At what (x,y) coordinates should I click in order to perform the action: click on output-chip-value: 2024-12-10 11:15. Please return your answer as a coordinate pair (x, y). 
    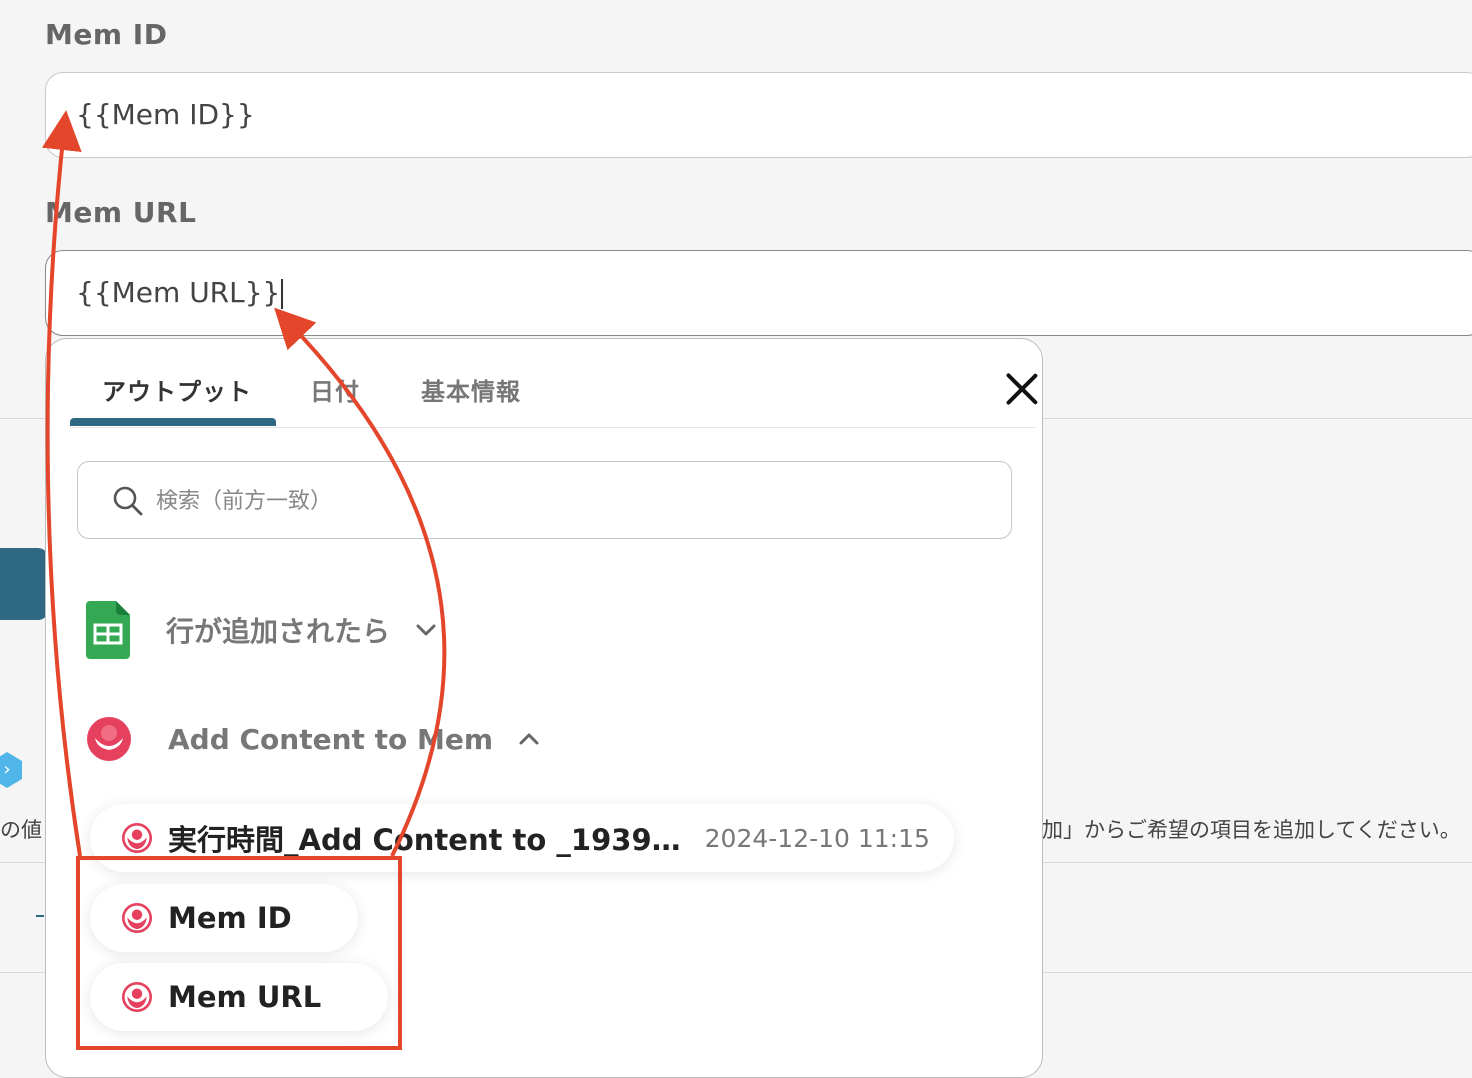
    Looking at the image, I should click on (817, 838).